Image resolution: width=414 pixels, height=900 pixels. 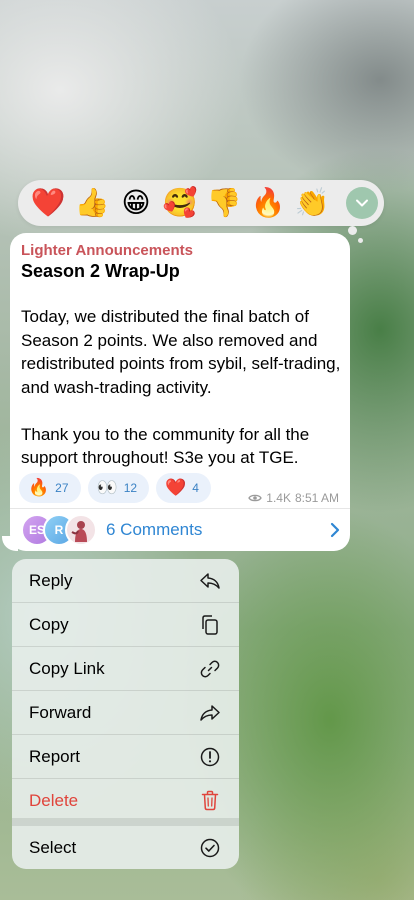 What do you see at coordinates (48, 203) in the screenshot?
I see `heart-reaction: ❤️` at bounding box center [48, 203].